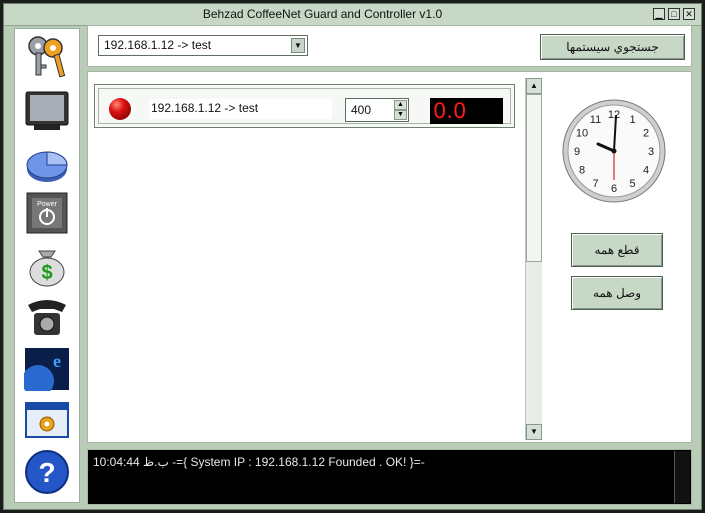  What do you see at coordinates (614, 151) in the screenshot?
I see `analog-clock: 12 1 2 3 4 5 6 7 8 9 10 11` at bounding box center [614, 151].